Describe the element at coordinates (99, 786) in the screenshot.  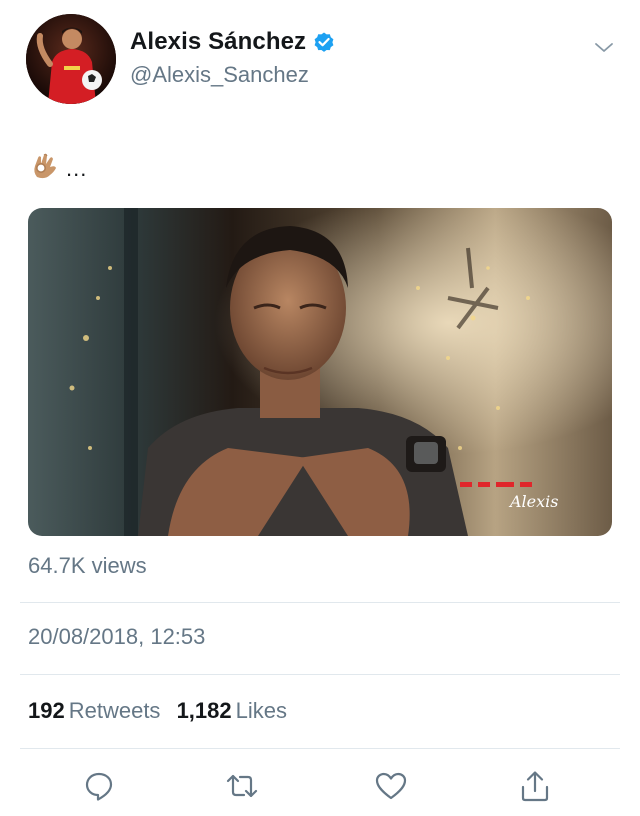
I see `reply-icon` at that location.